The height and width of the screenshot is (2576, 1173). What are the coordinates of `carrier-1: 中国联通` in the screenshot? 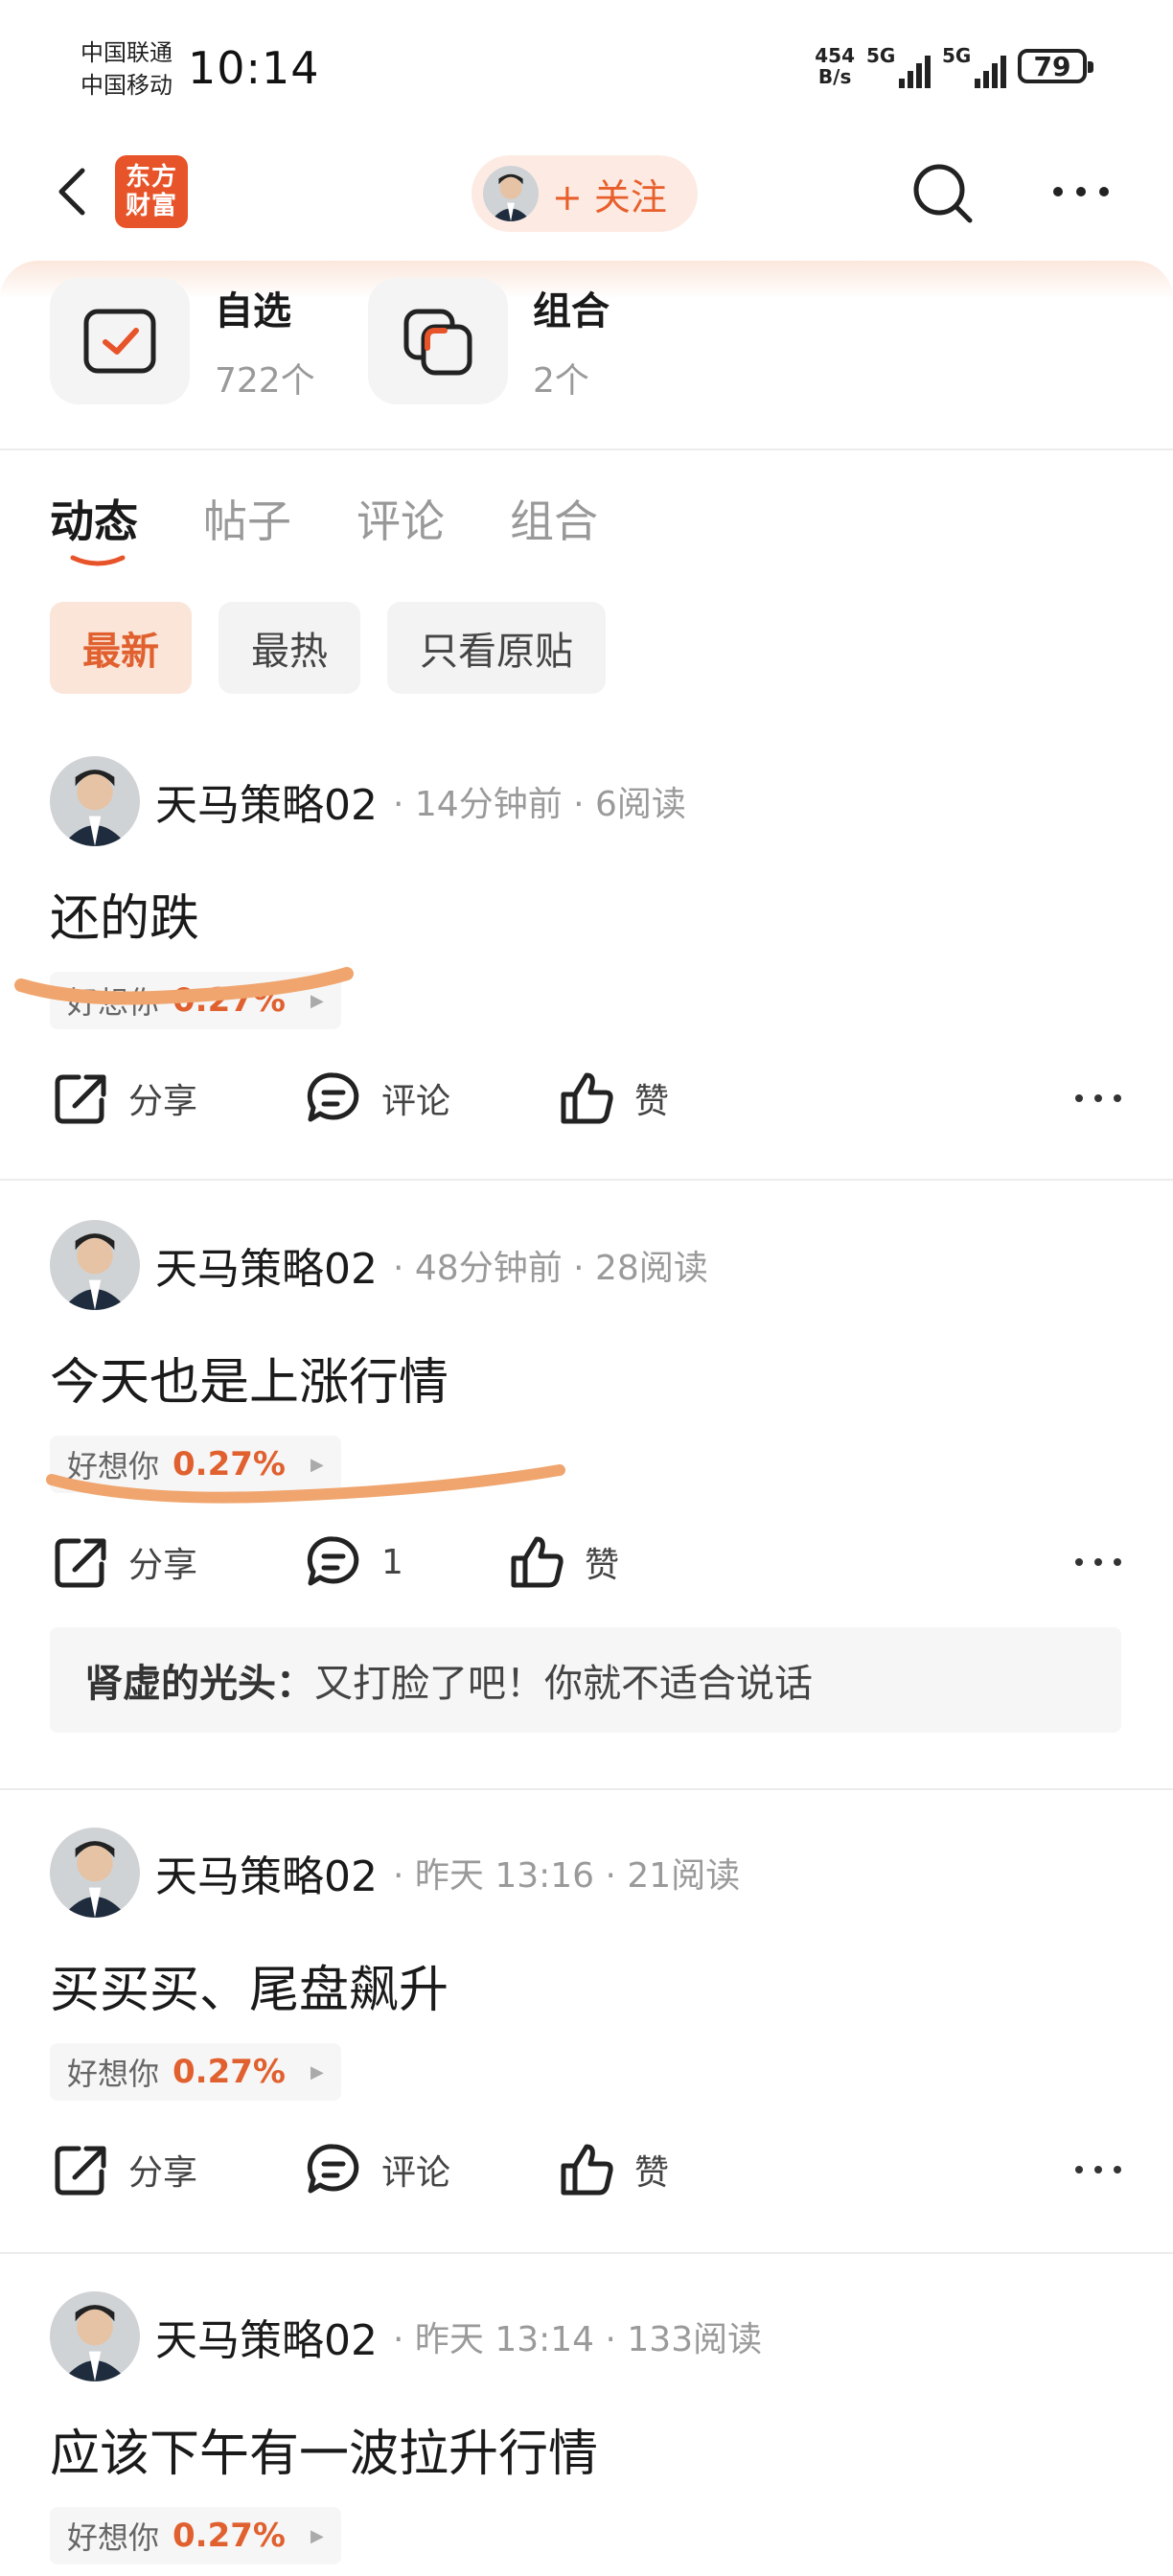 It's located at (126, 52).